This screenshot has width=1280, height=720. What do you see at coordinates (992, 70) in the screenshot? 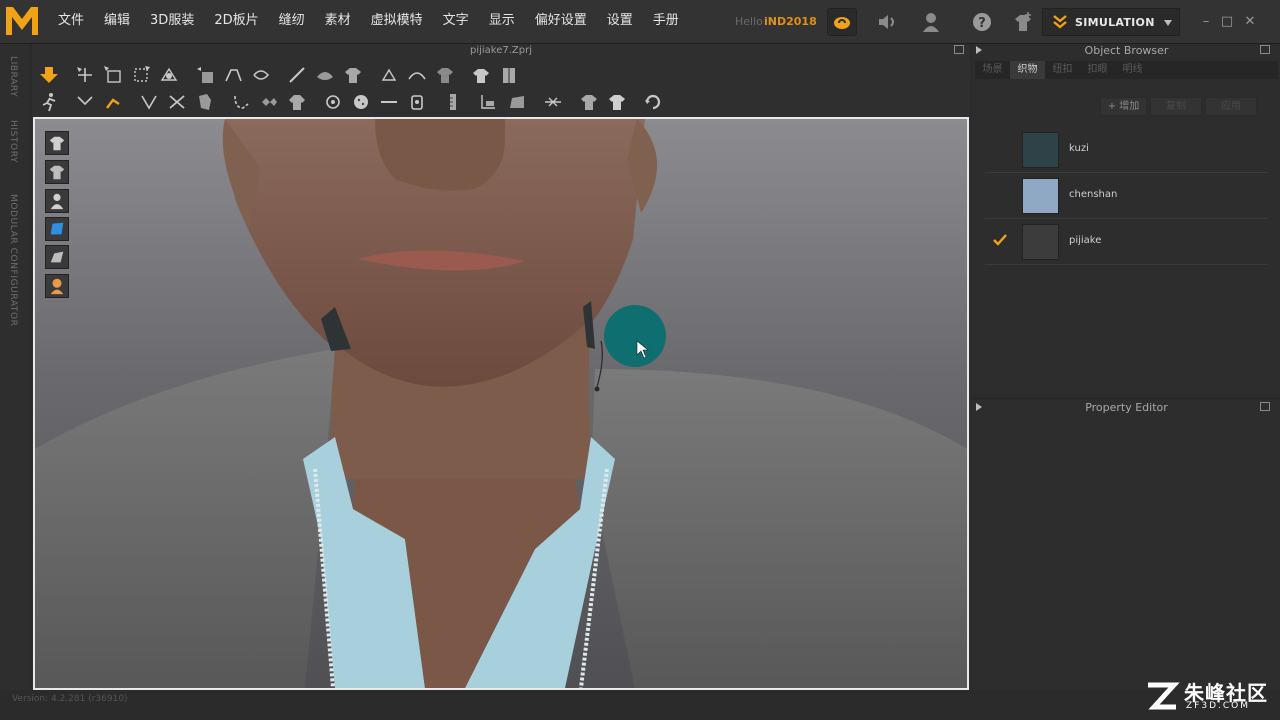
I see `object-tab-0: 场景` at bounding box center [992, 70].